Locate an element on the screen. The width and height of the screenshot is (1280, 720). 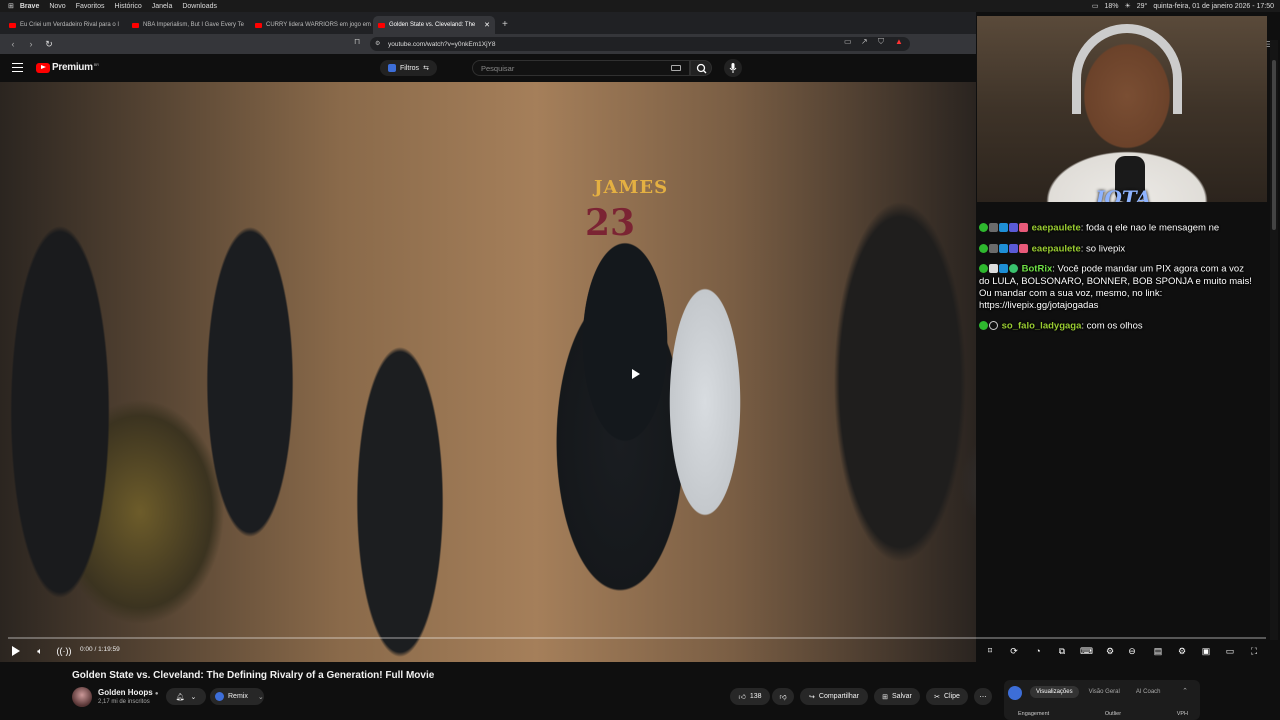
remix-button: Remix ⌄ is located at coordinates (237, 696).